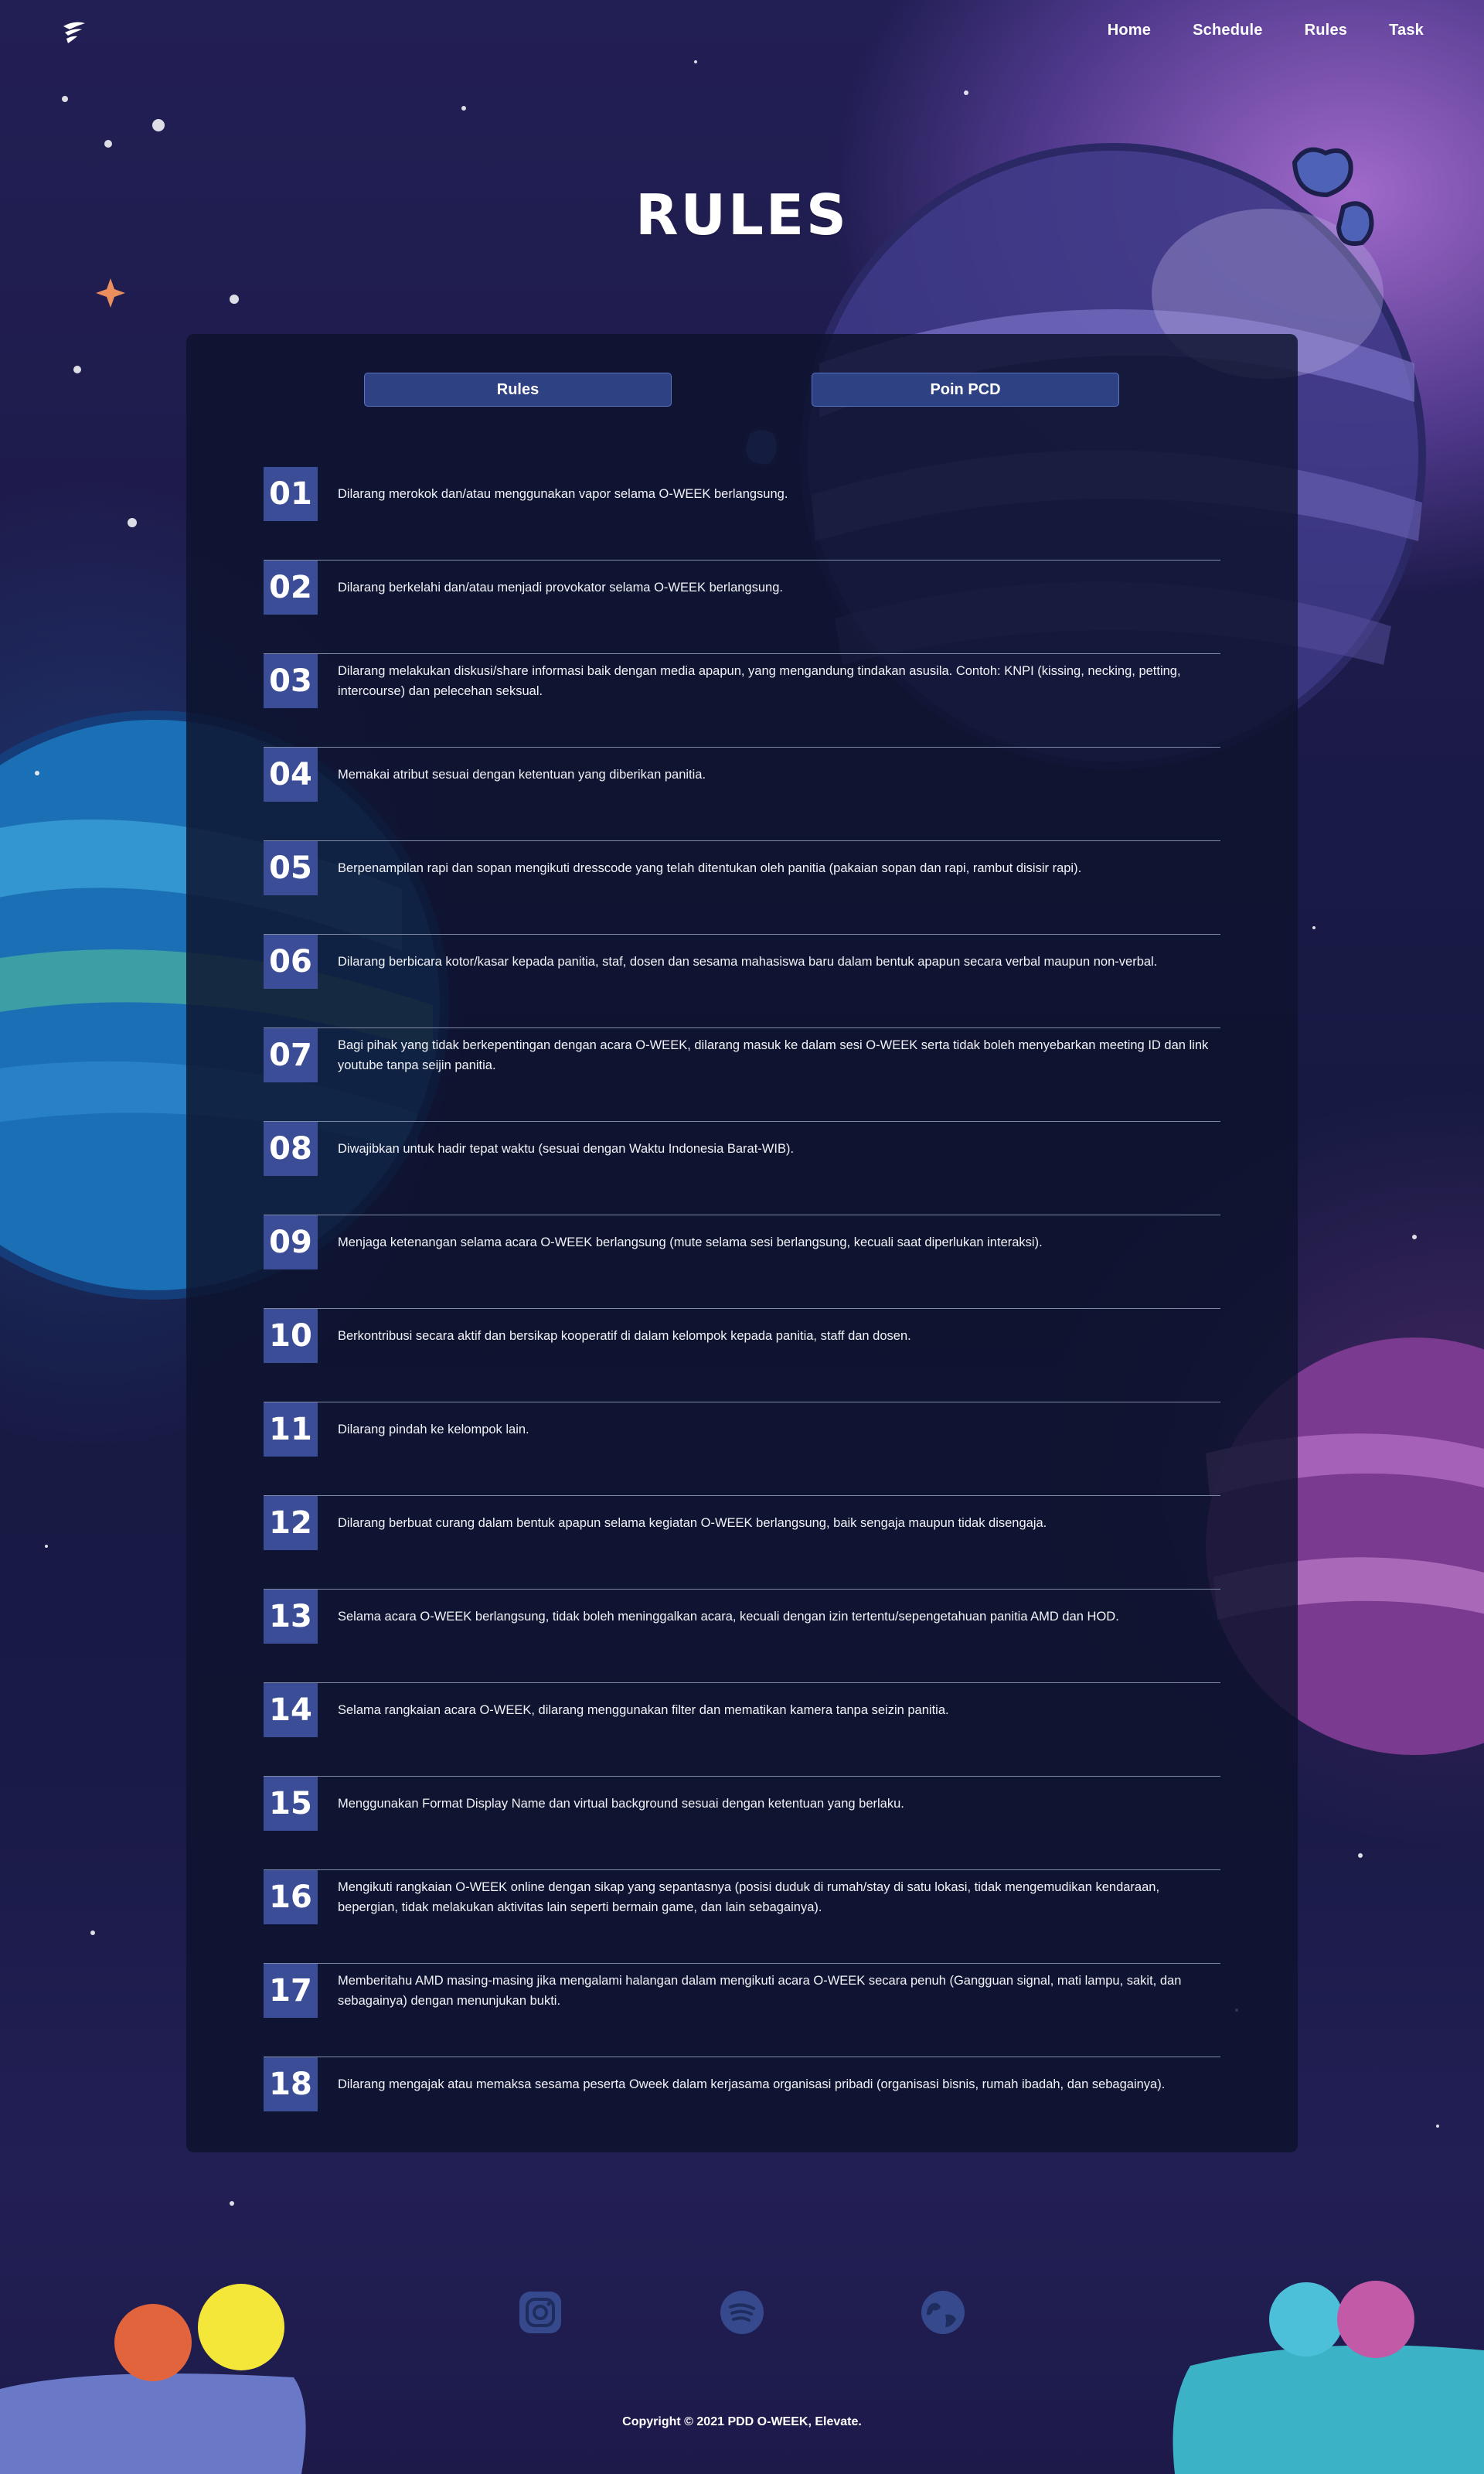  Describe the element at coordinates (74, 34) in the screenshot. I see `wing-logo-icon` at that location.